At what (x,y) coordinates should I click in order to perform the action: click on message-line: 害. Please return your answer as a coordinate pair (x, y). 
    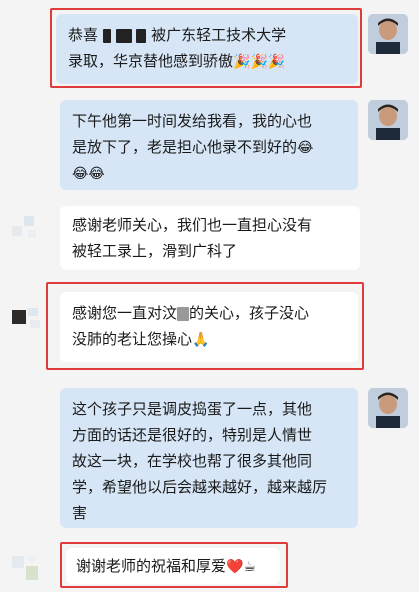
    Looking at the image, I should click on (80, 513).